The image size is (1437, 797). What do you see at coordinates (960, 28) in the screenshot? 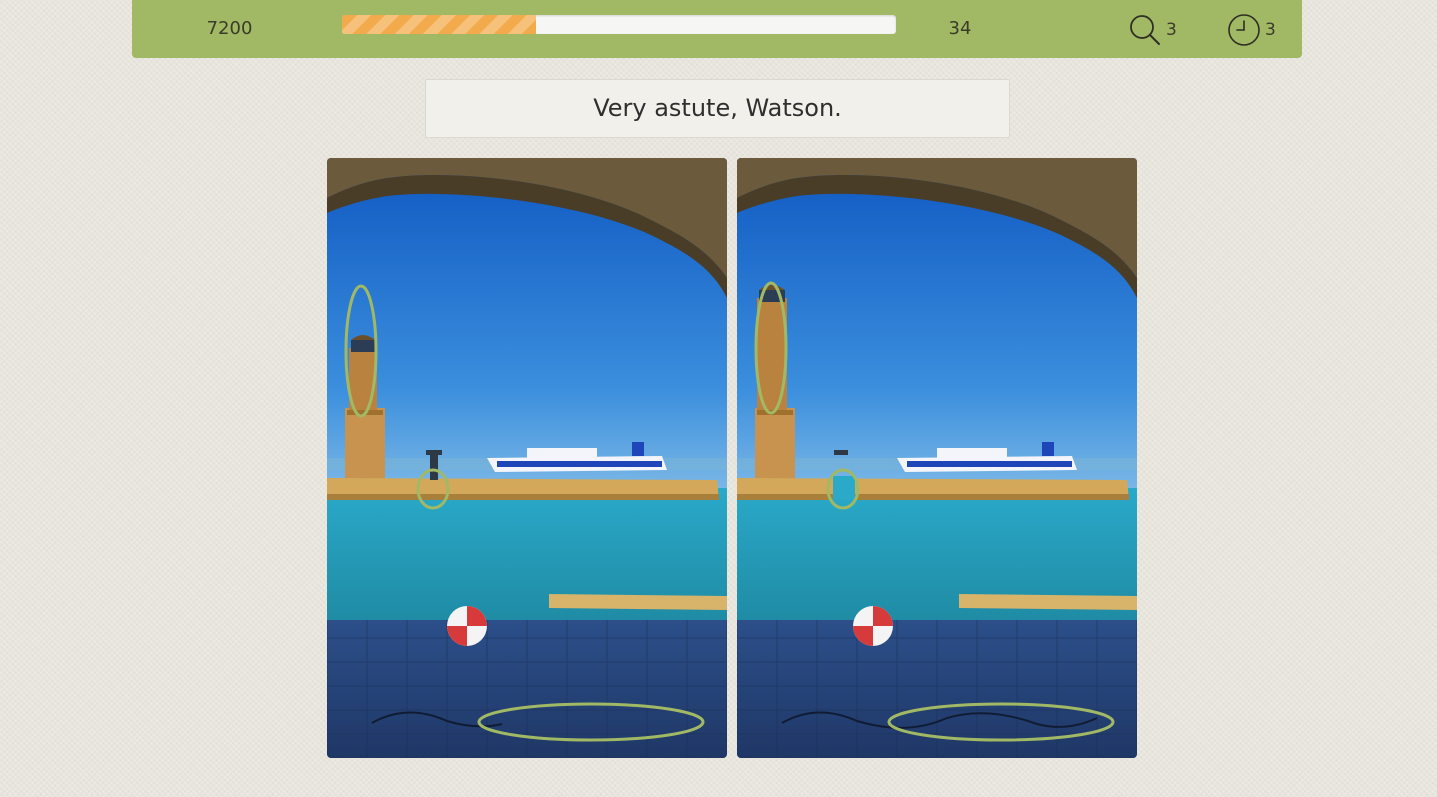
I see `timer-value: 34` at bounding box center [960, 28].